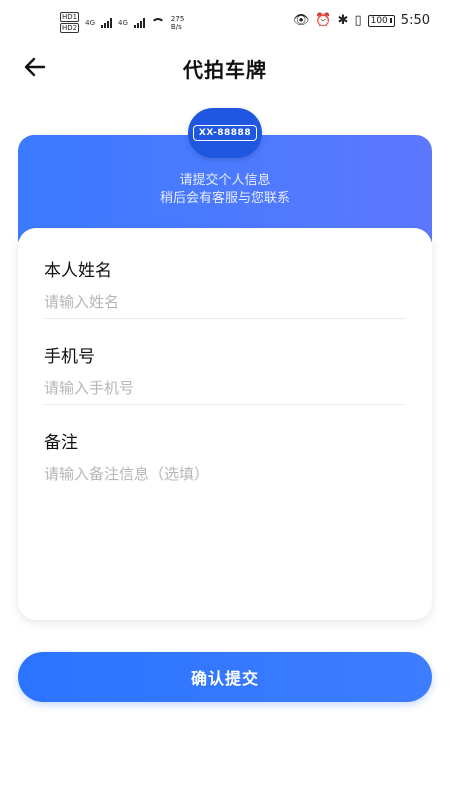  What do you see at coordinates (224, 198) in the screenshot?
I see `hero-line-2: 稍后会有客服与您联系` at bounding box center [224, 198].